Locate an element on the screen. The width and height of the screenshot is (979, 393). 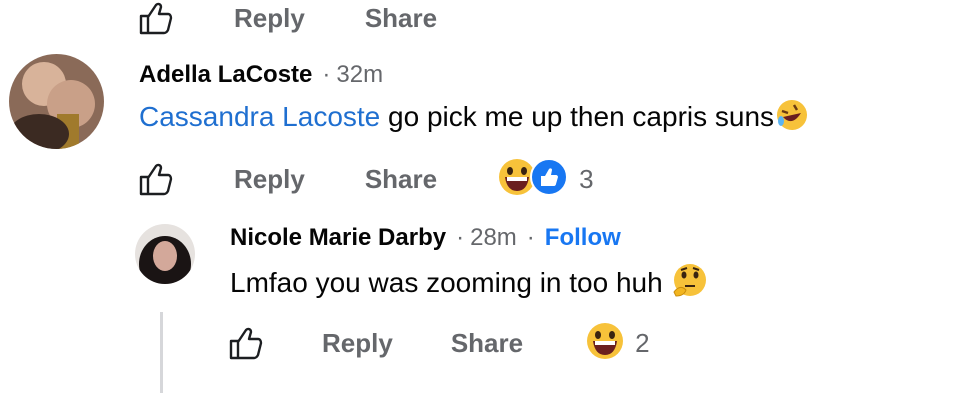
comment-actions: Reply Share 2 is located at coordinates (439, 343).